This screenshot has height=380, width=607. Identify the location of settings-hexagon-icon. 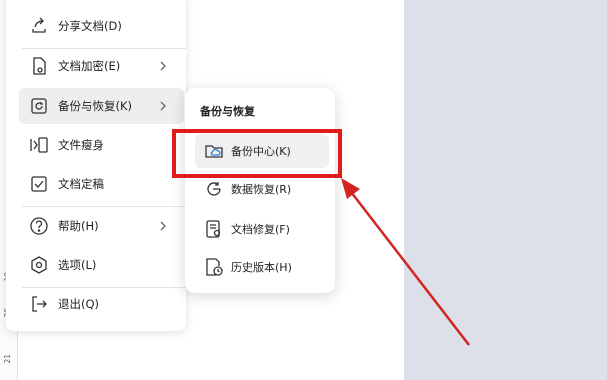
(39, 265).